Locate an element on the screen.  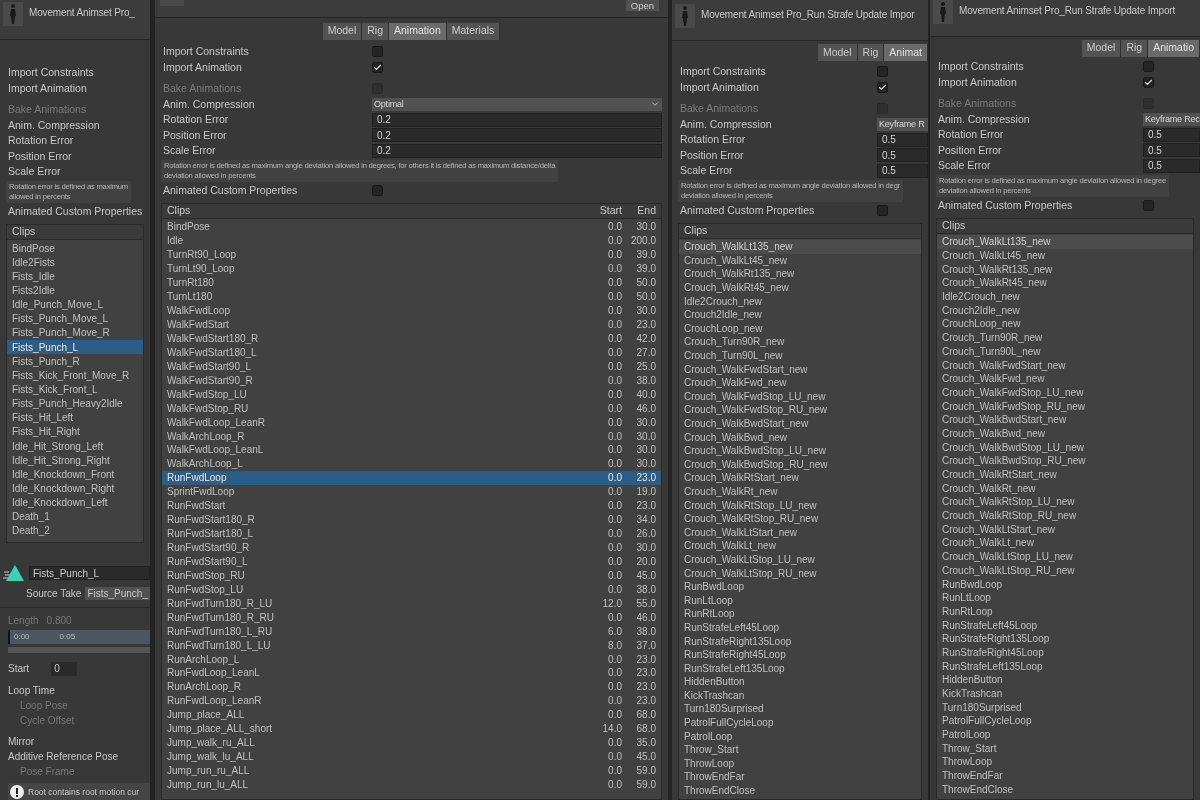
clip-row: Fists_Punch_Move_L is located at coordinates (75, 318).